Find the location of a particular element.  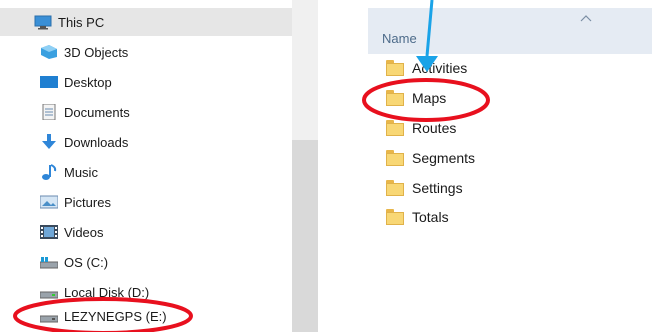

nav-scrollbar is located at coordinates (305, 166).